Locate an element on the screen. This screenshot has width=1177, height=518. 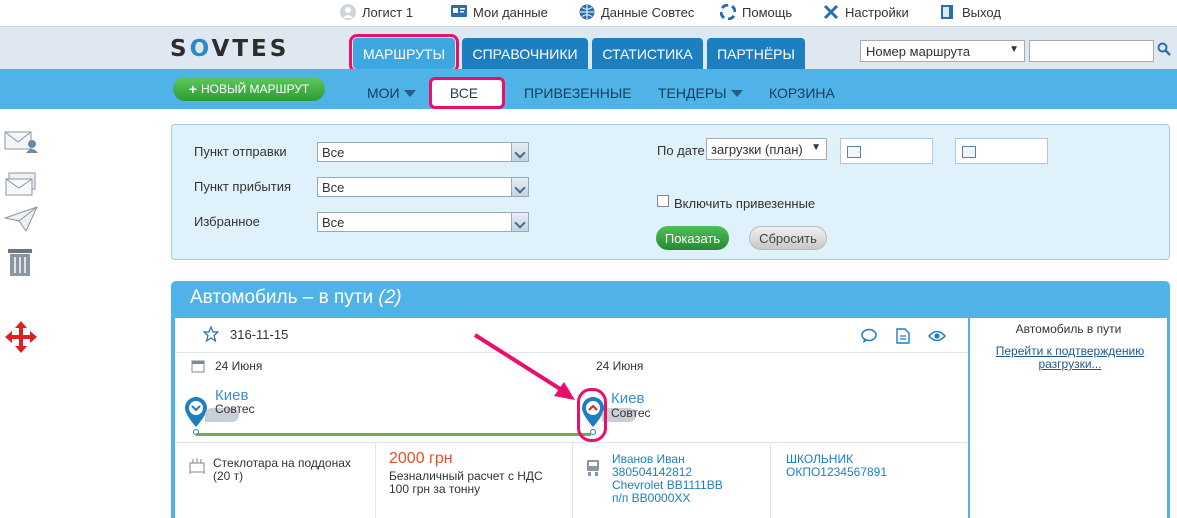
date-from-input is located at coordinates (886, 151).